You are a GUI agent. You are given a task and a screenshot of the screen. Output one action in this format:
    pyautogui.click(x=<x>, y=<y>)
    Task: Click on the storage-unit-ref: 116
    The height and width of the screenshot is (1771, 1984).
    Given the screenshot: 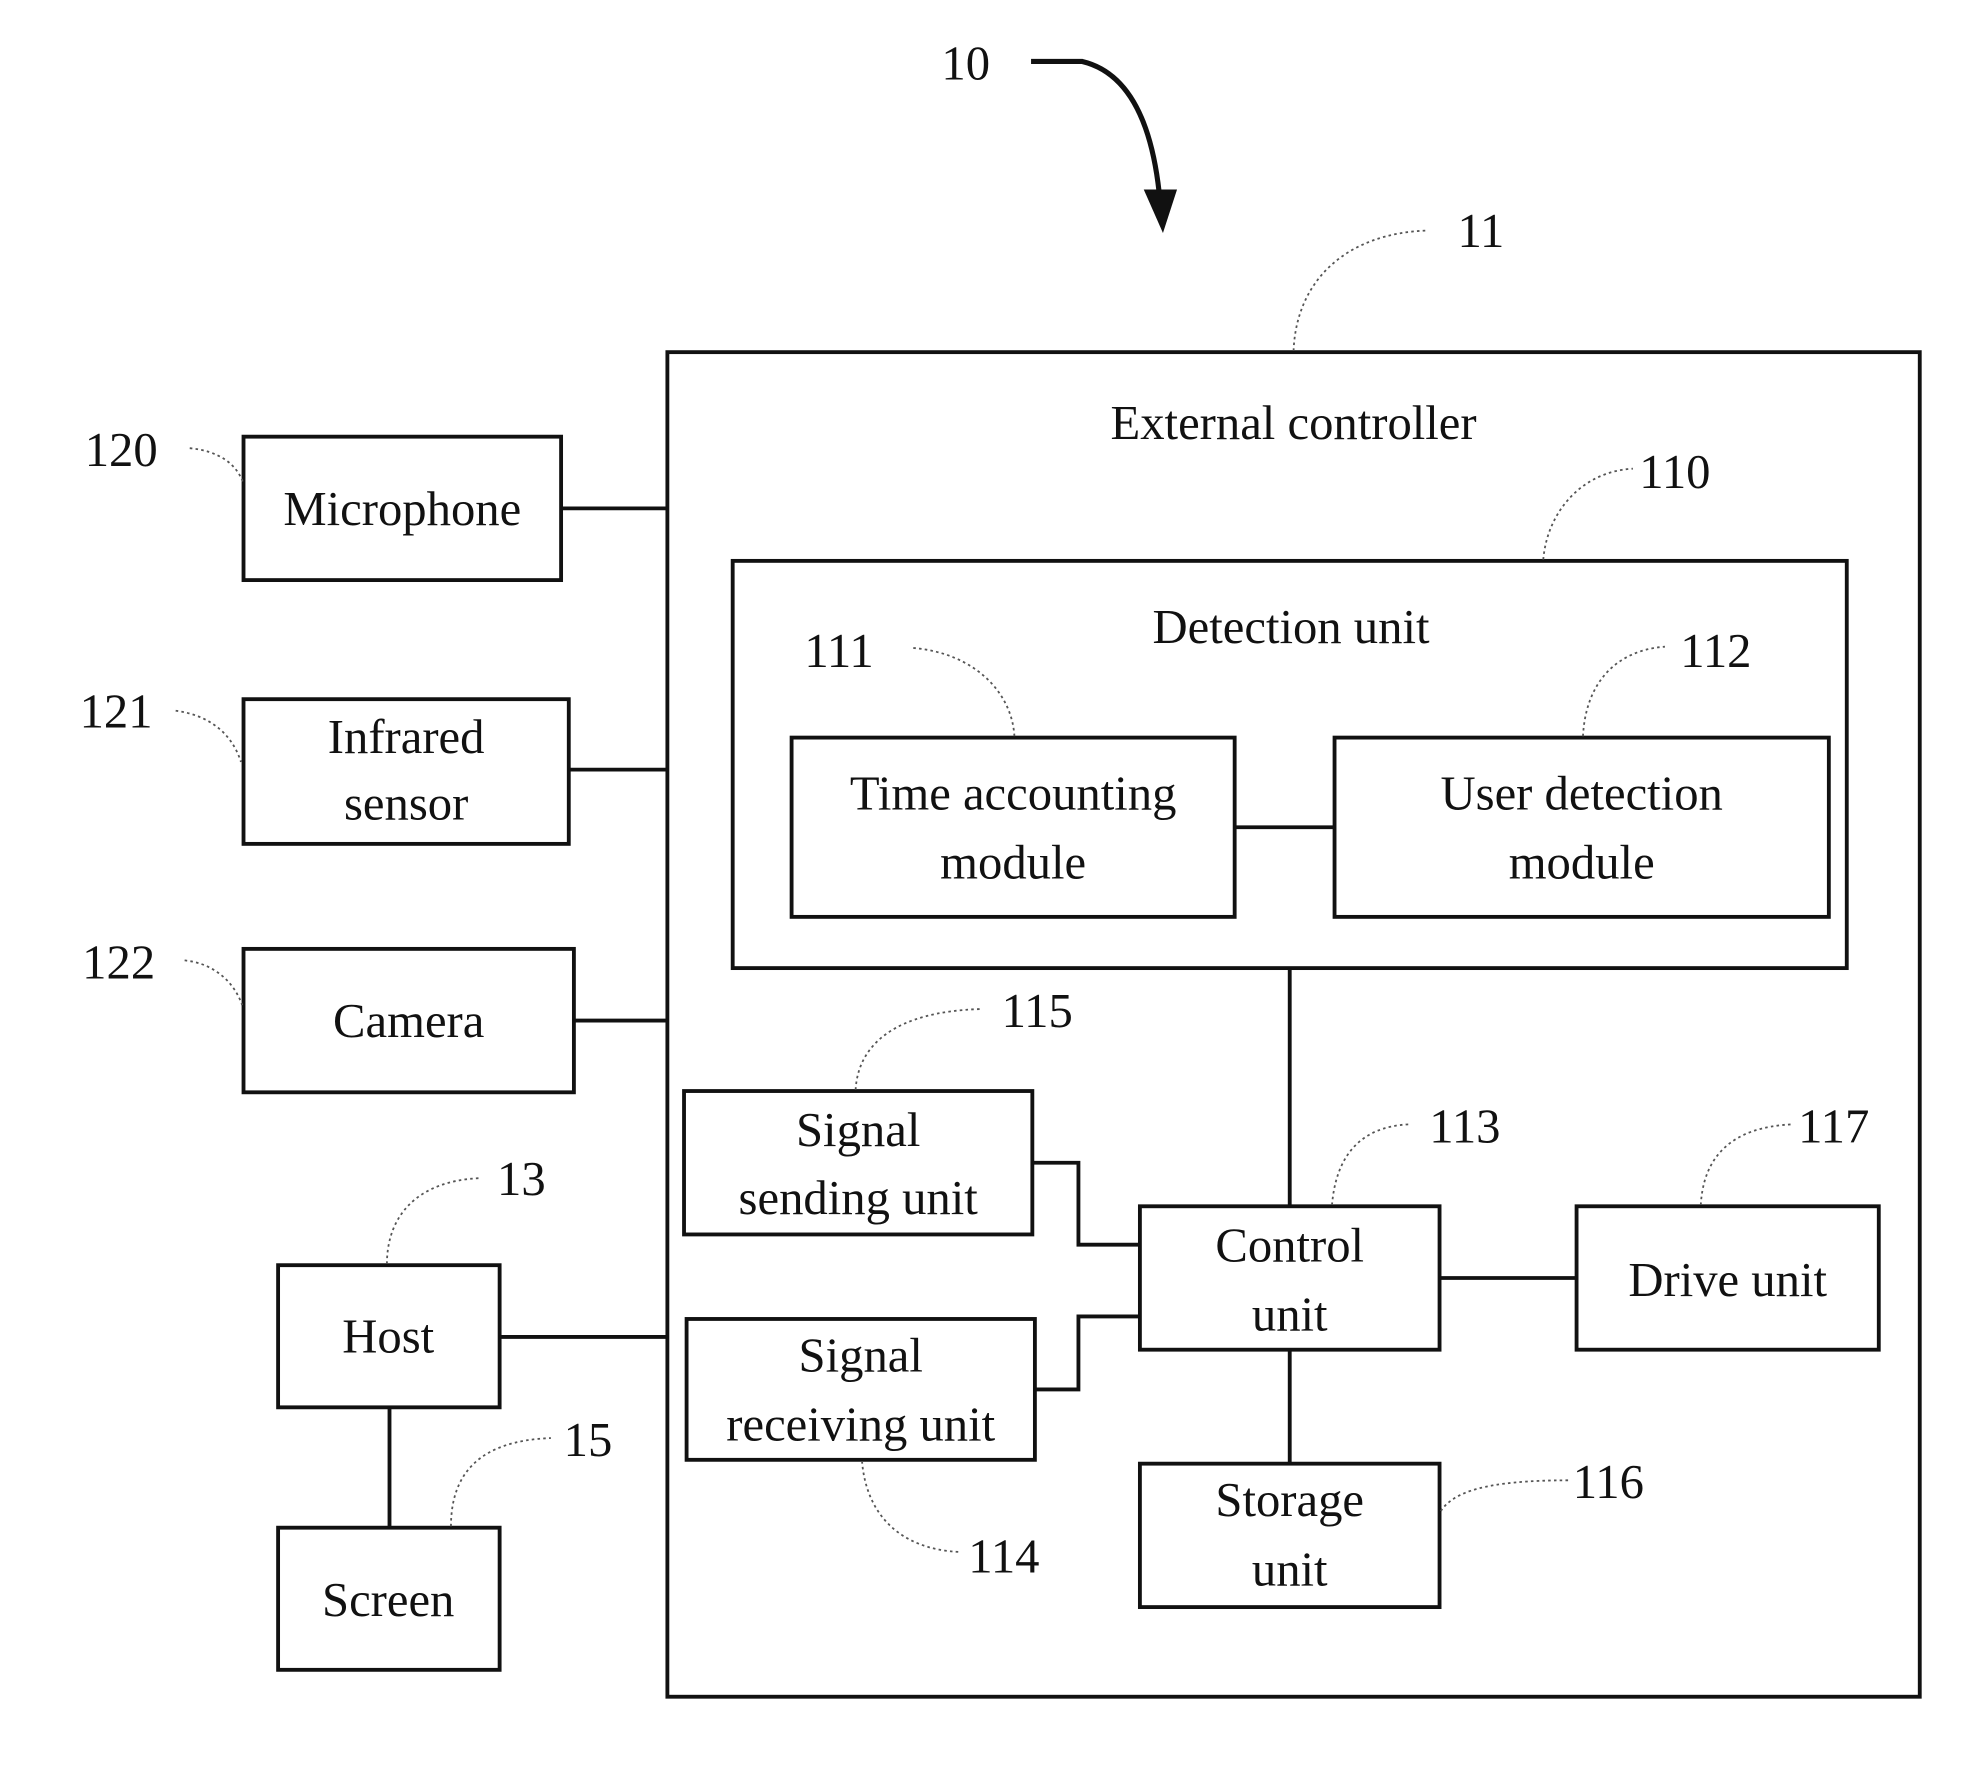 What is the action you would take?
    pyautogui.click(x=1608, y=1482)
    